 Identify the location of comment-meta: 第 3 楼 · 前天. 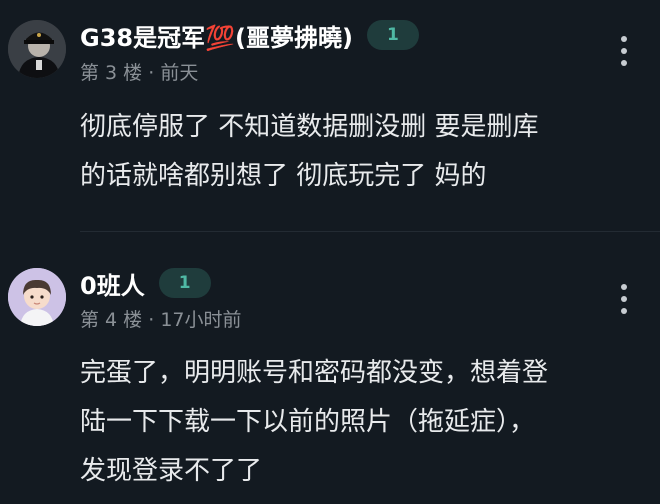
(139, 71).